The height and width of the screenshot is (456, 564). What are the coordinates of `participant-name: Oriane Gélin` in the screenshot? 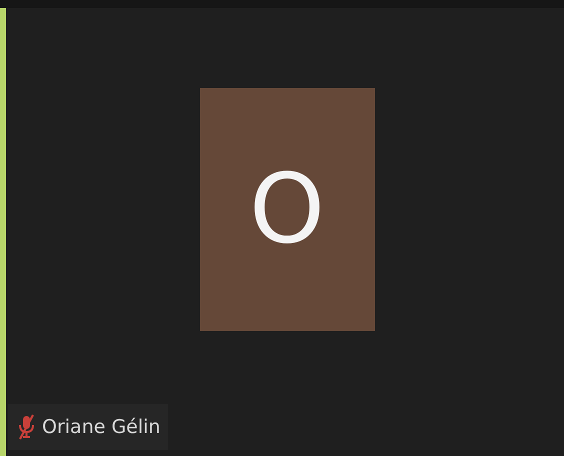 It's located at (101, 427).